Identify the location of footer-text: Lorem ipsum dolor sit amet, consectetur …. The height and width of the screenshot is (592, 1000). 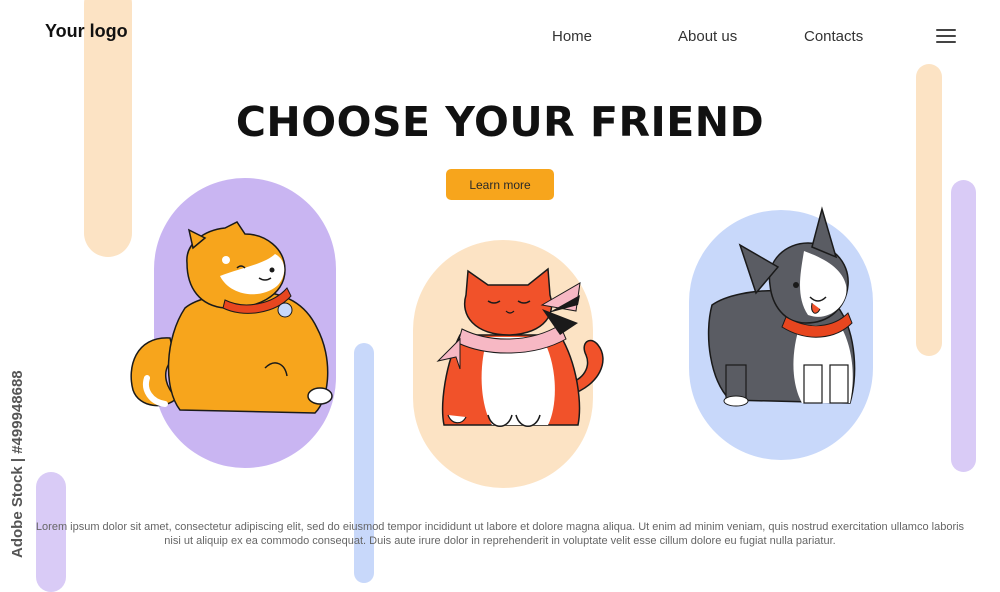
(500, 534).